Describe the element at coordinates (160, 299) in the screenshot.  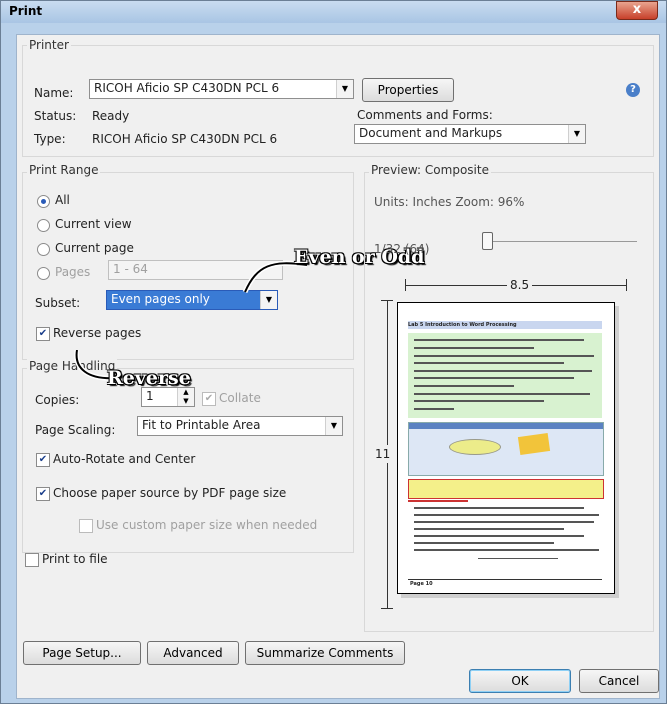
I see `subset-value: Even pages only` at that location.